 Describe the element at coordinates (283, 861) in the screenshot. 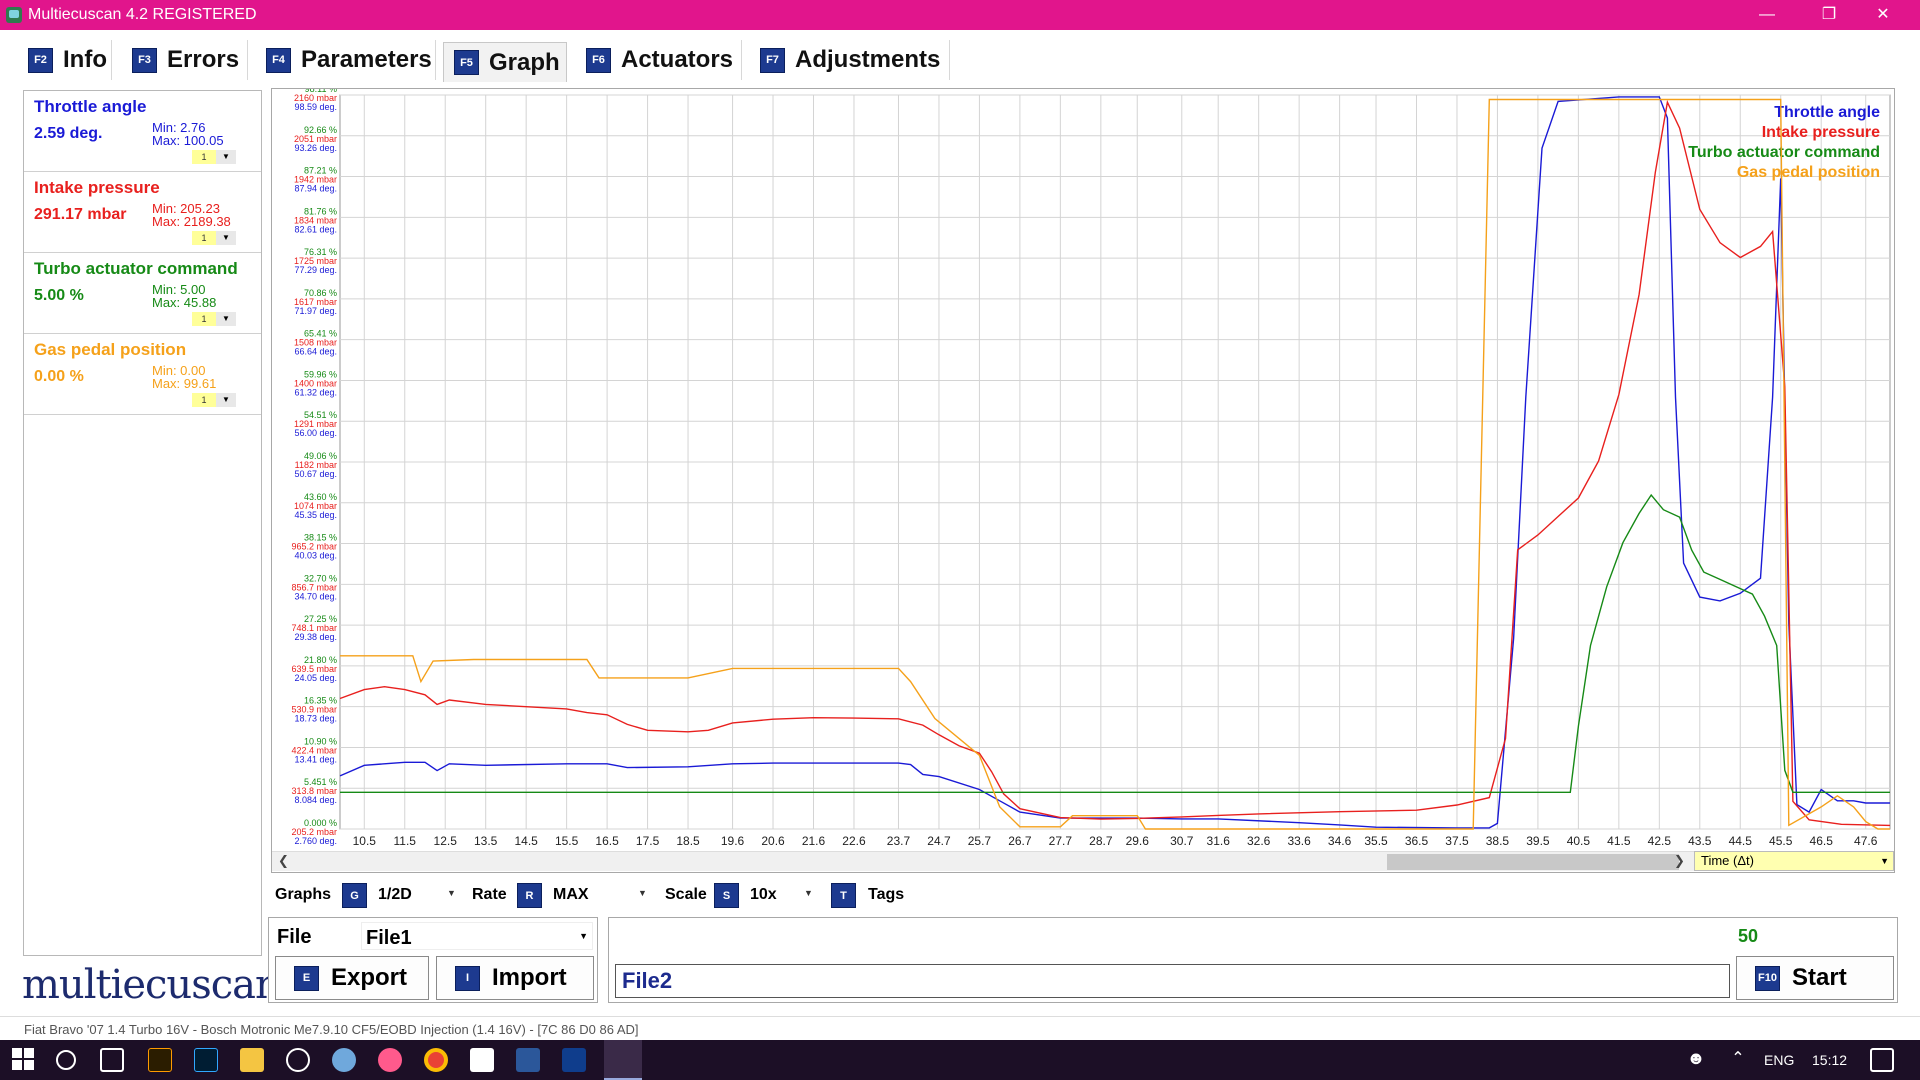

I see `scroll-left-icon: ❮` at that location.